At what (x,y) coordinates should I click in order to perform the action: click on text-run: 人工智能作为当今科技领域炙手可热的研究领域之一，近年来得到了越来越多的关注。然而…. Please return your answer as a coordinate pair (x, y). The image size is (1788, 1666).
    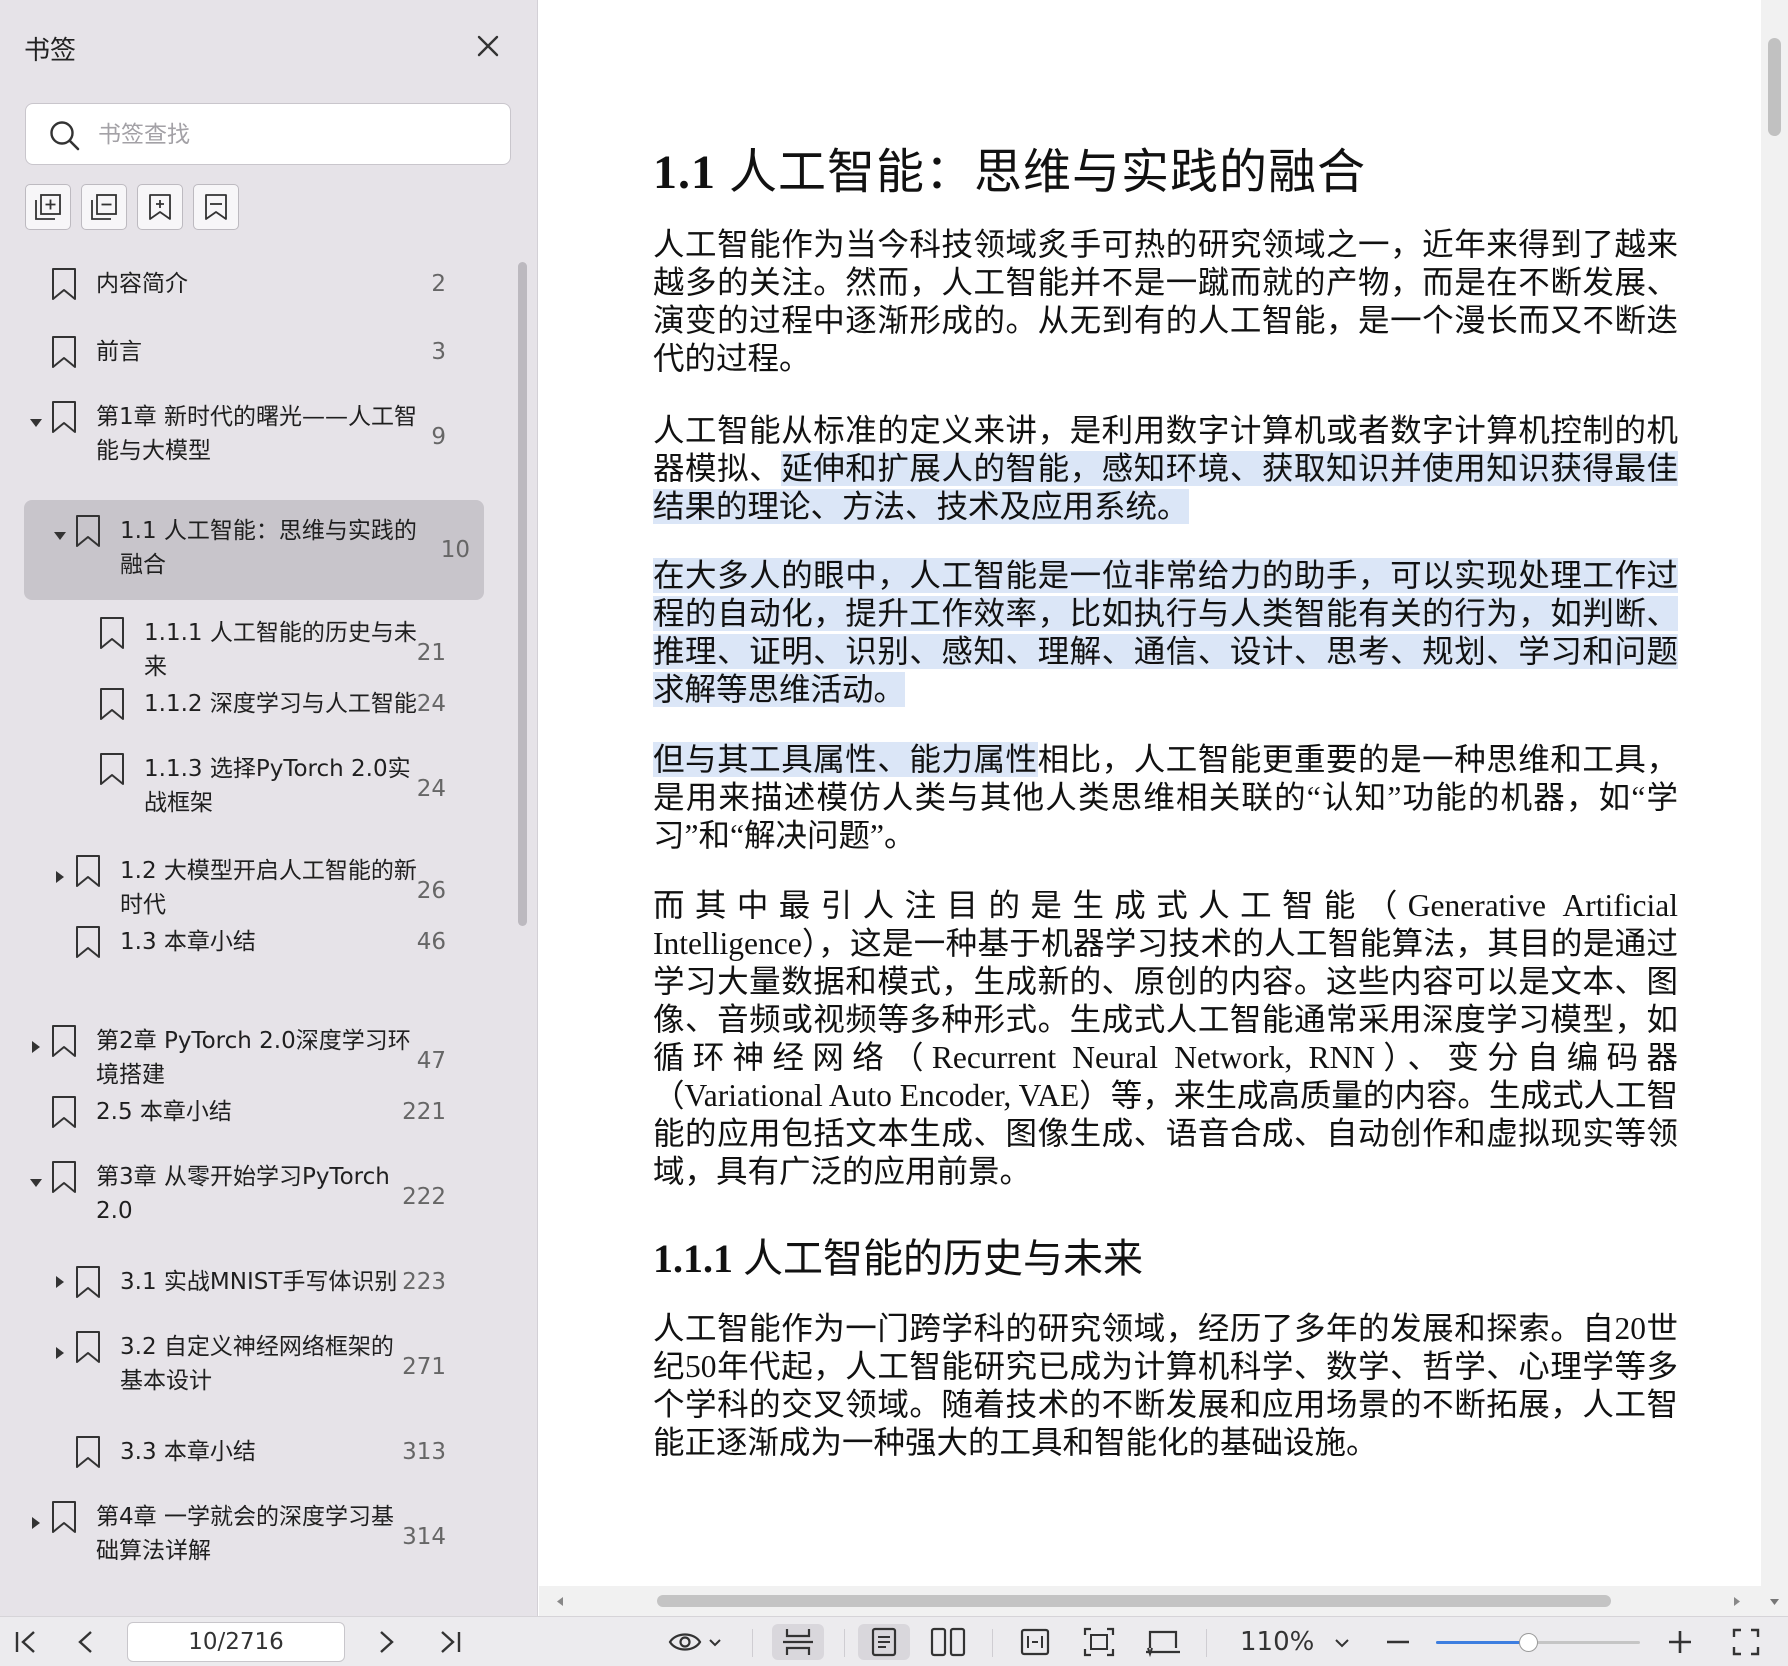
    Looking at the image, I should click on (1165, 301).